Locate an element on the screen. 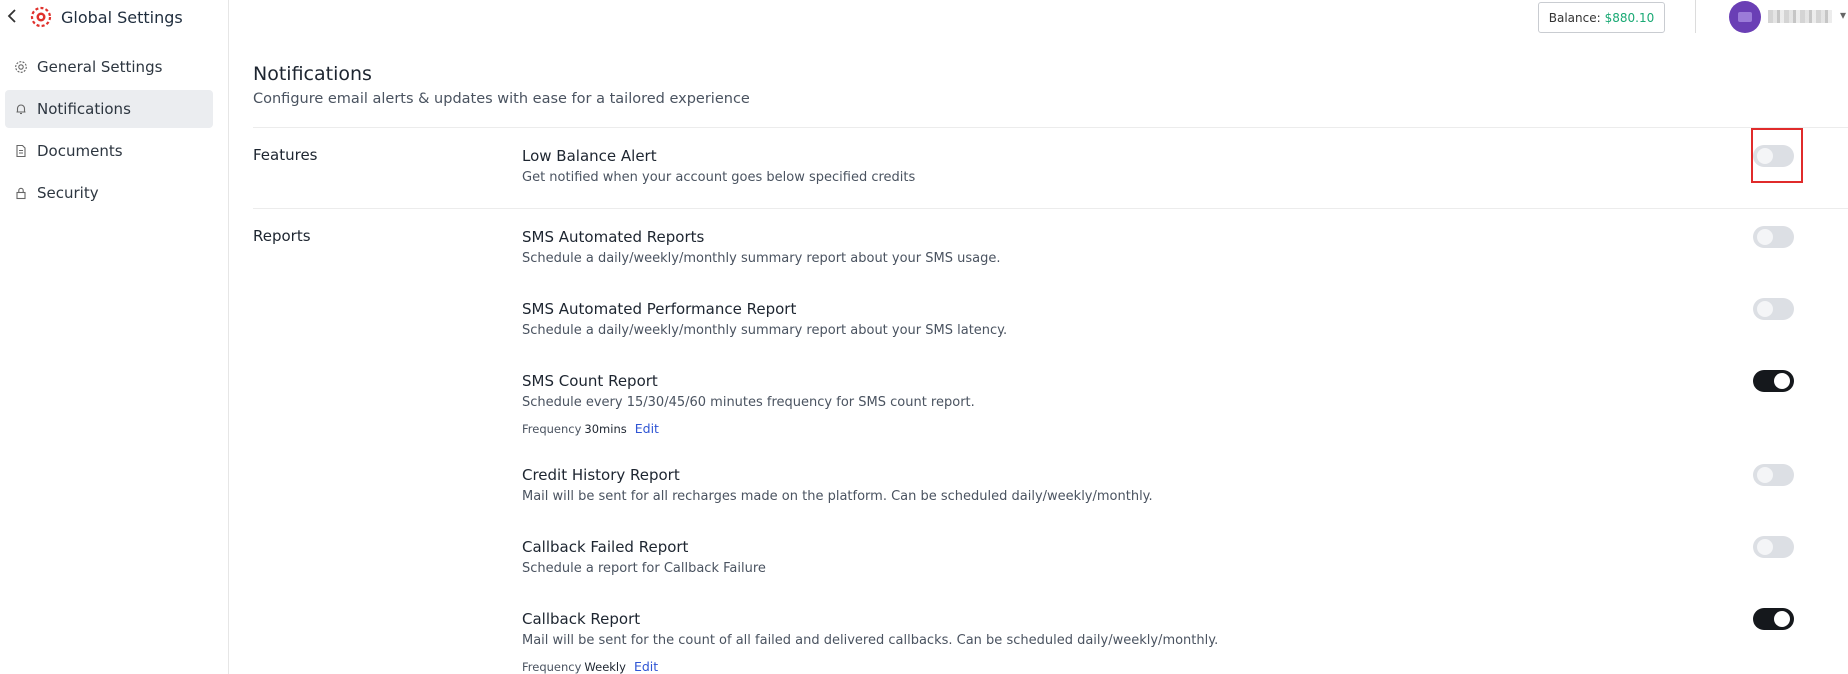  toggle-callback-failed-report is located at coordinates (1773, 547).